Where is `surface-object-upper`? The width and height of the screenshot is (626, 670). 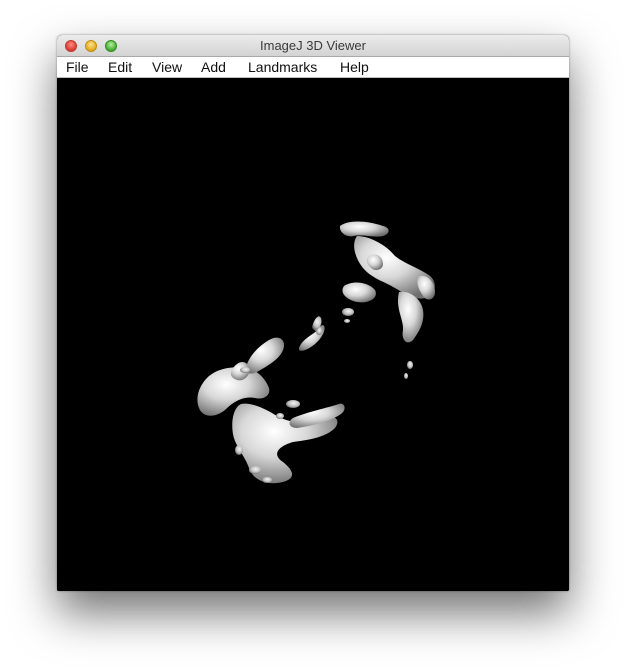
surface-object-upper is located at coordinates (387, 282).